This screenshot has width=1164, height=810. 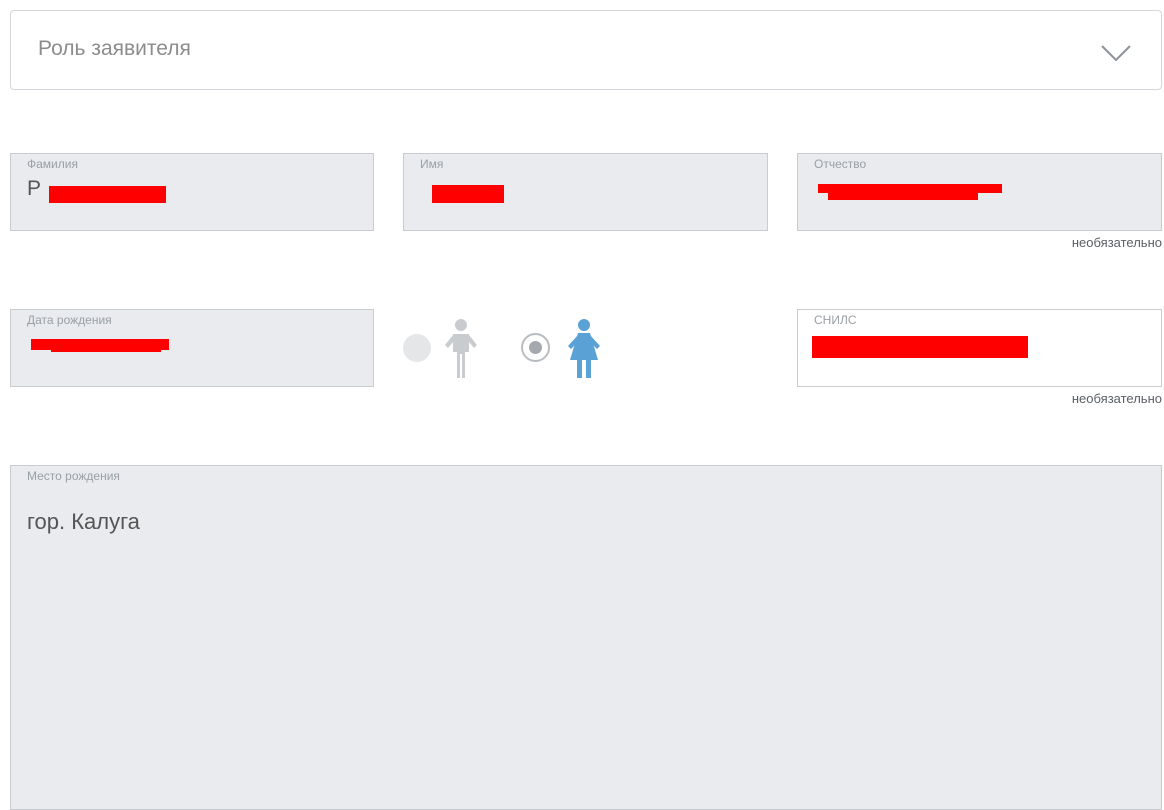 I want to click on gender-male-radio, so click(x=417, y=348).